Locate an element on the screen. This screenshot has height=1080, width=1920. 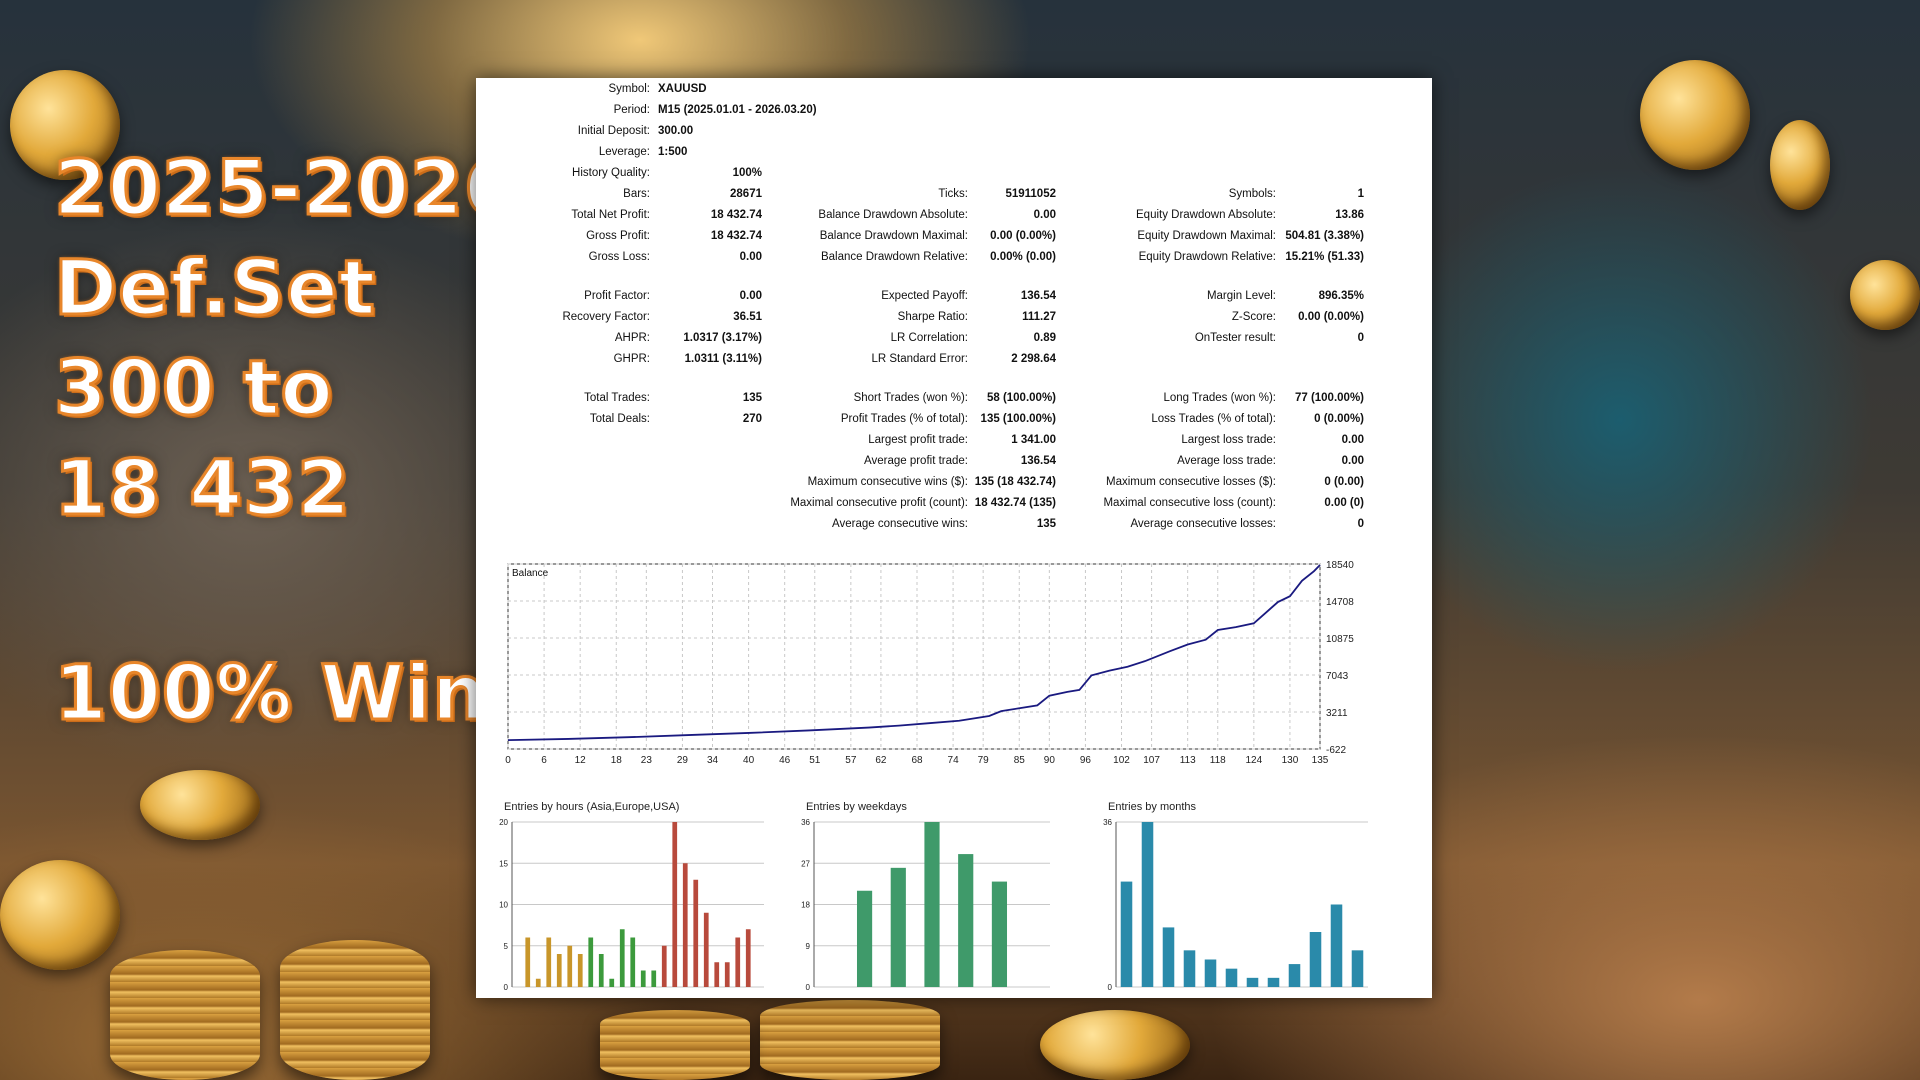
months-chart-x-tick: Feb is located at coordinates (1148, 991).